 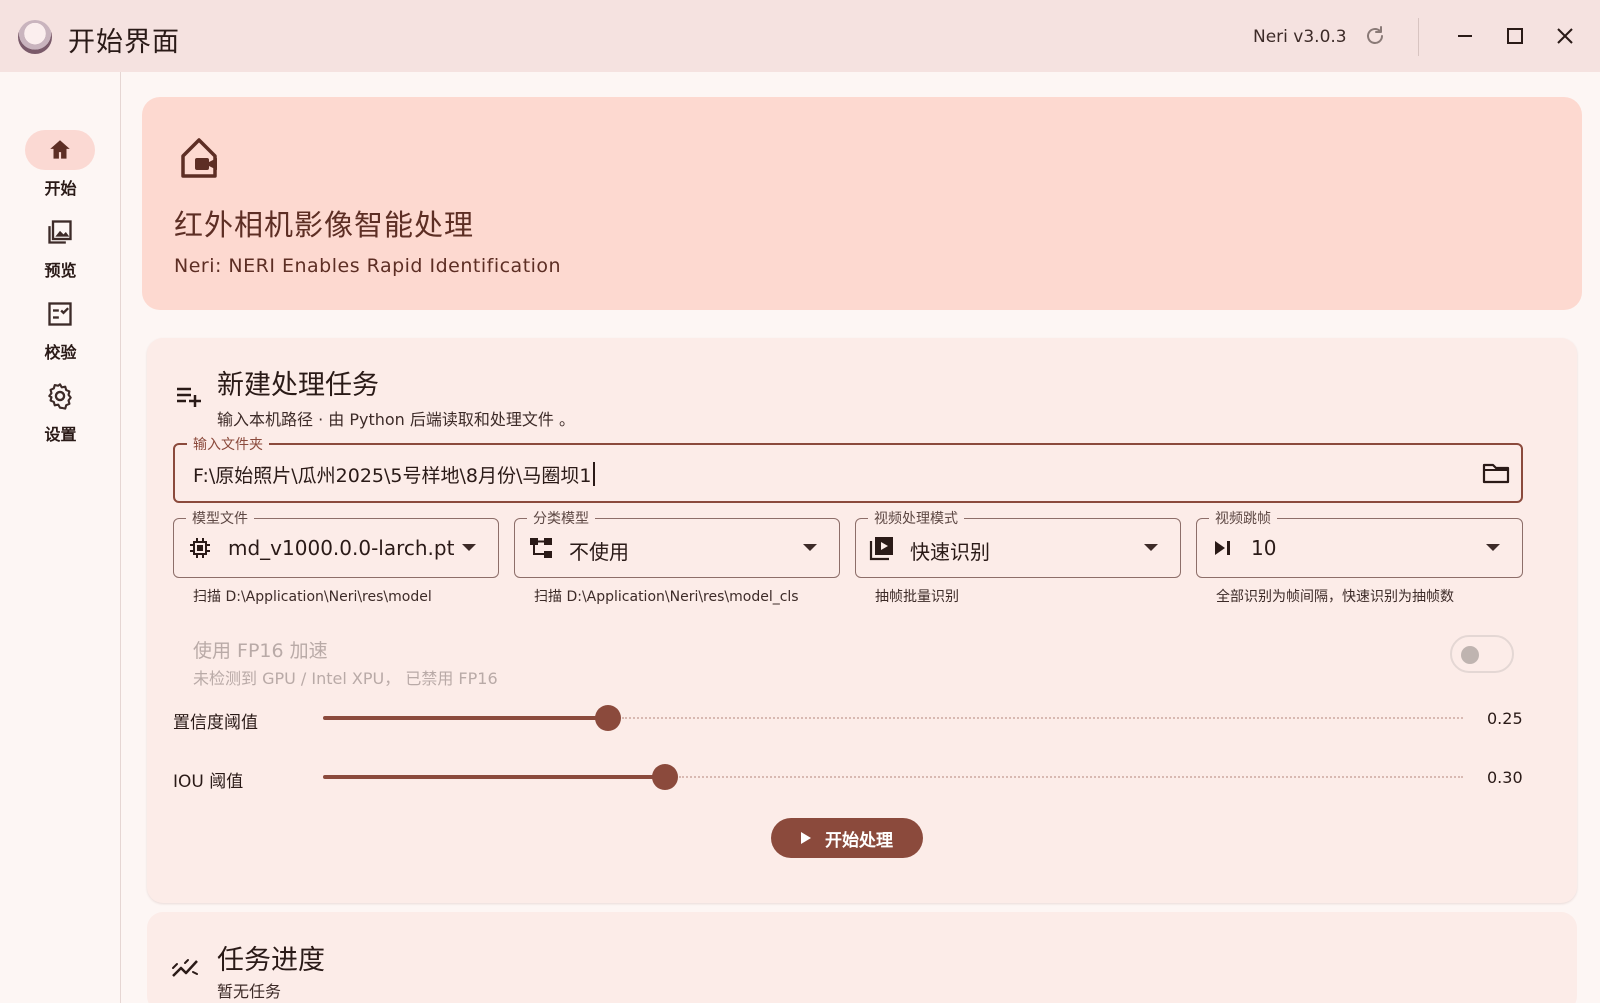 What do you see at coordinates (881, 549) in the screenshot?
I see `video-library-icon` at bounding box center [881, 549].